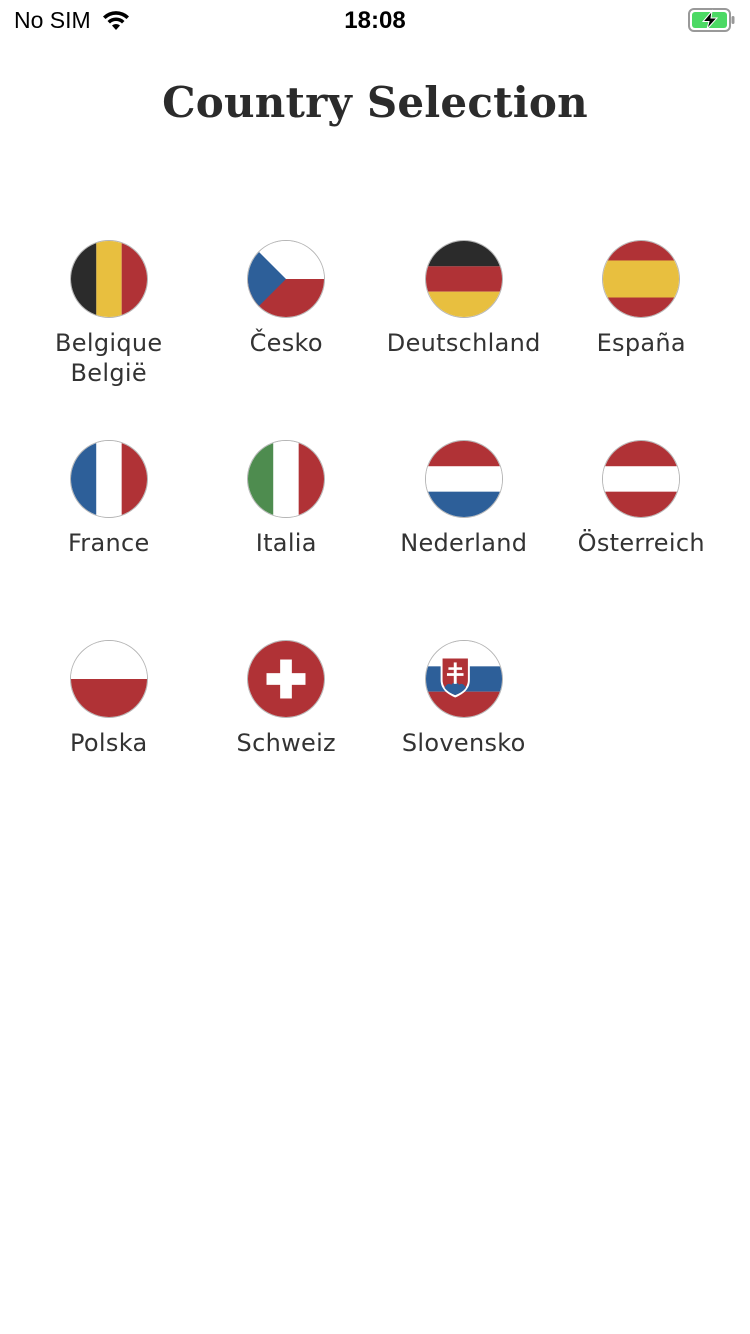 The width and height of the screenshot is (750, 1334). Describe the element at coordinates (286, 279) in the screenshot. I see `czech-flag-icon` at that location.